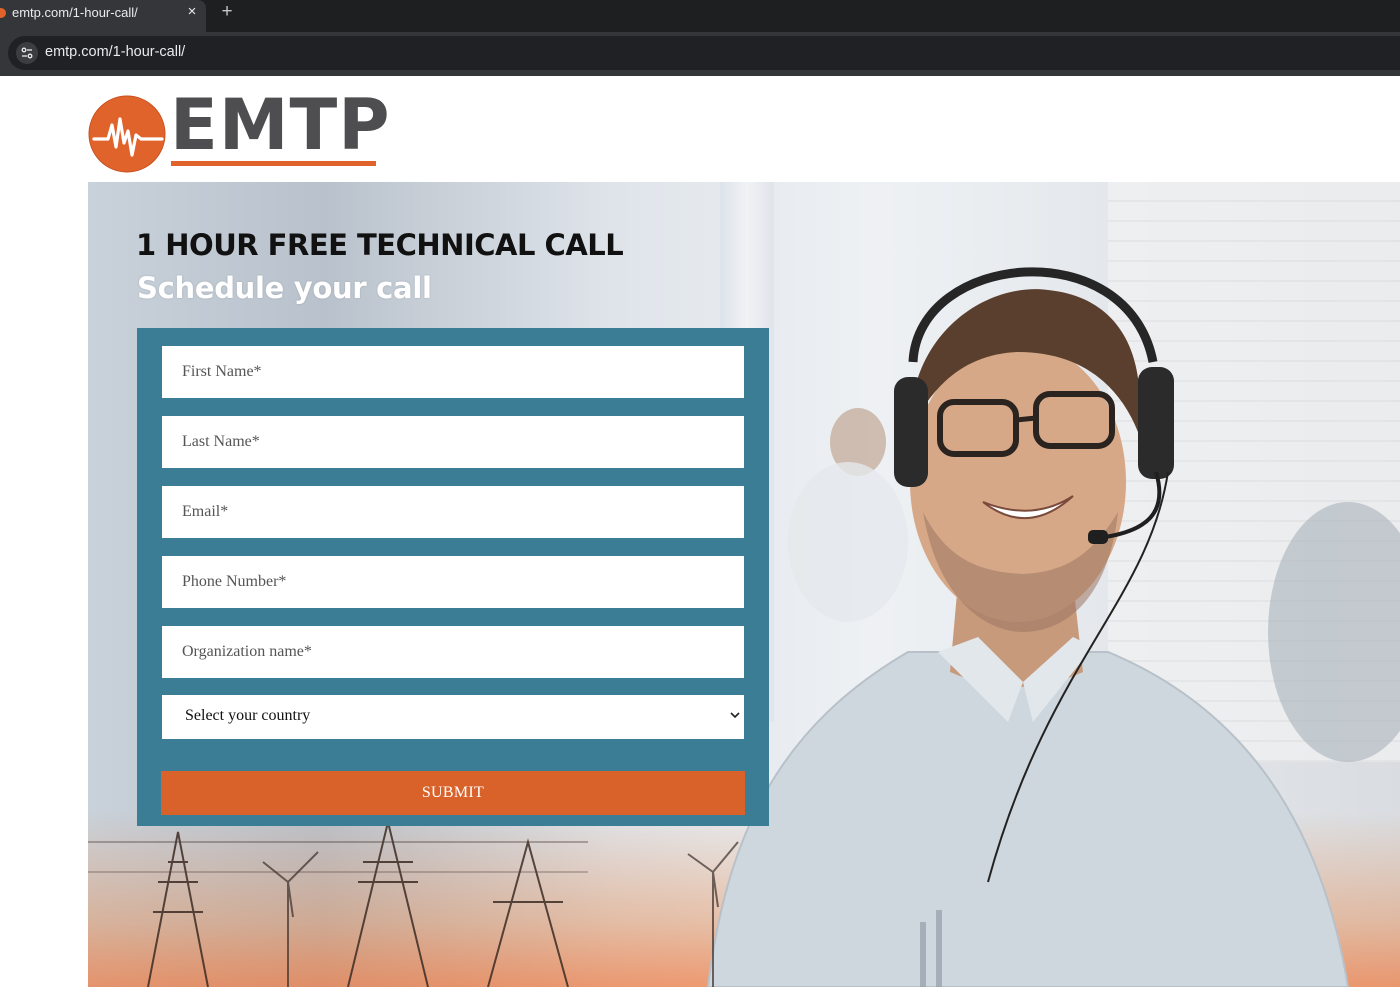  I want to click on browser-tab-strip: emtp.com/1-hour-call/ × +, so click(700, 16).